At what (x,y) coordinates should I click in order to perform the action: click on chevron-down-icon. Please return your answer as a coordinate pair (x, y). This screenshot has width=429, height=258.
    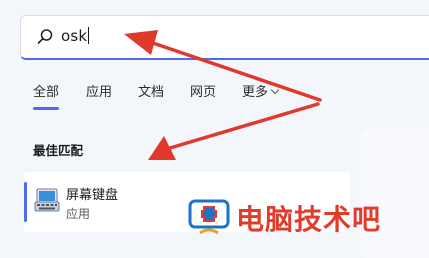
    Looking at the image, I should click on (275, 90).